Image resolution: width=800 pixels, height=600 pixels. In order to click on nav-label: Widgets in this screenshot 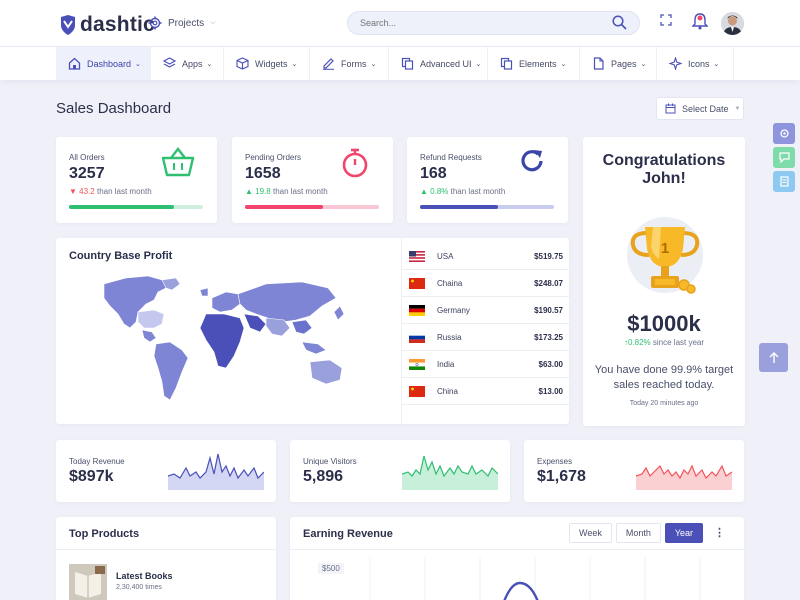, I will do `click(271, 63)`.